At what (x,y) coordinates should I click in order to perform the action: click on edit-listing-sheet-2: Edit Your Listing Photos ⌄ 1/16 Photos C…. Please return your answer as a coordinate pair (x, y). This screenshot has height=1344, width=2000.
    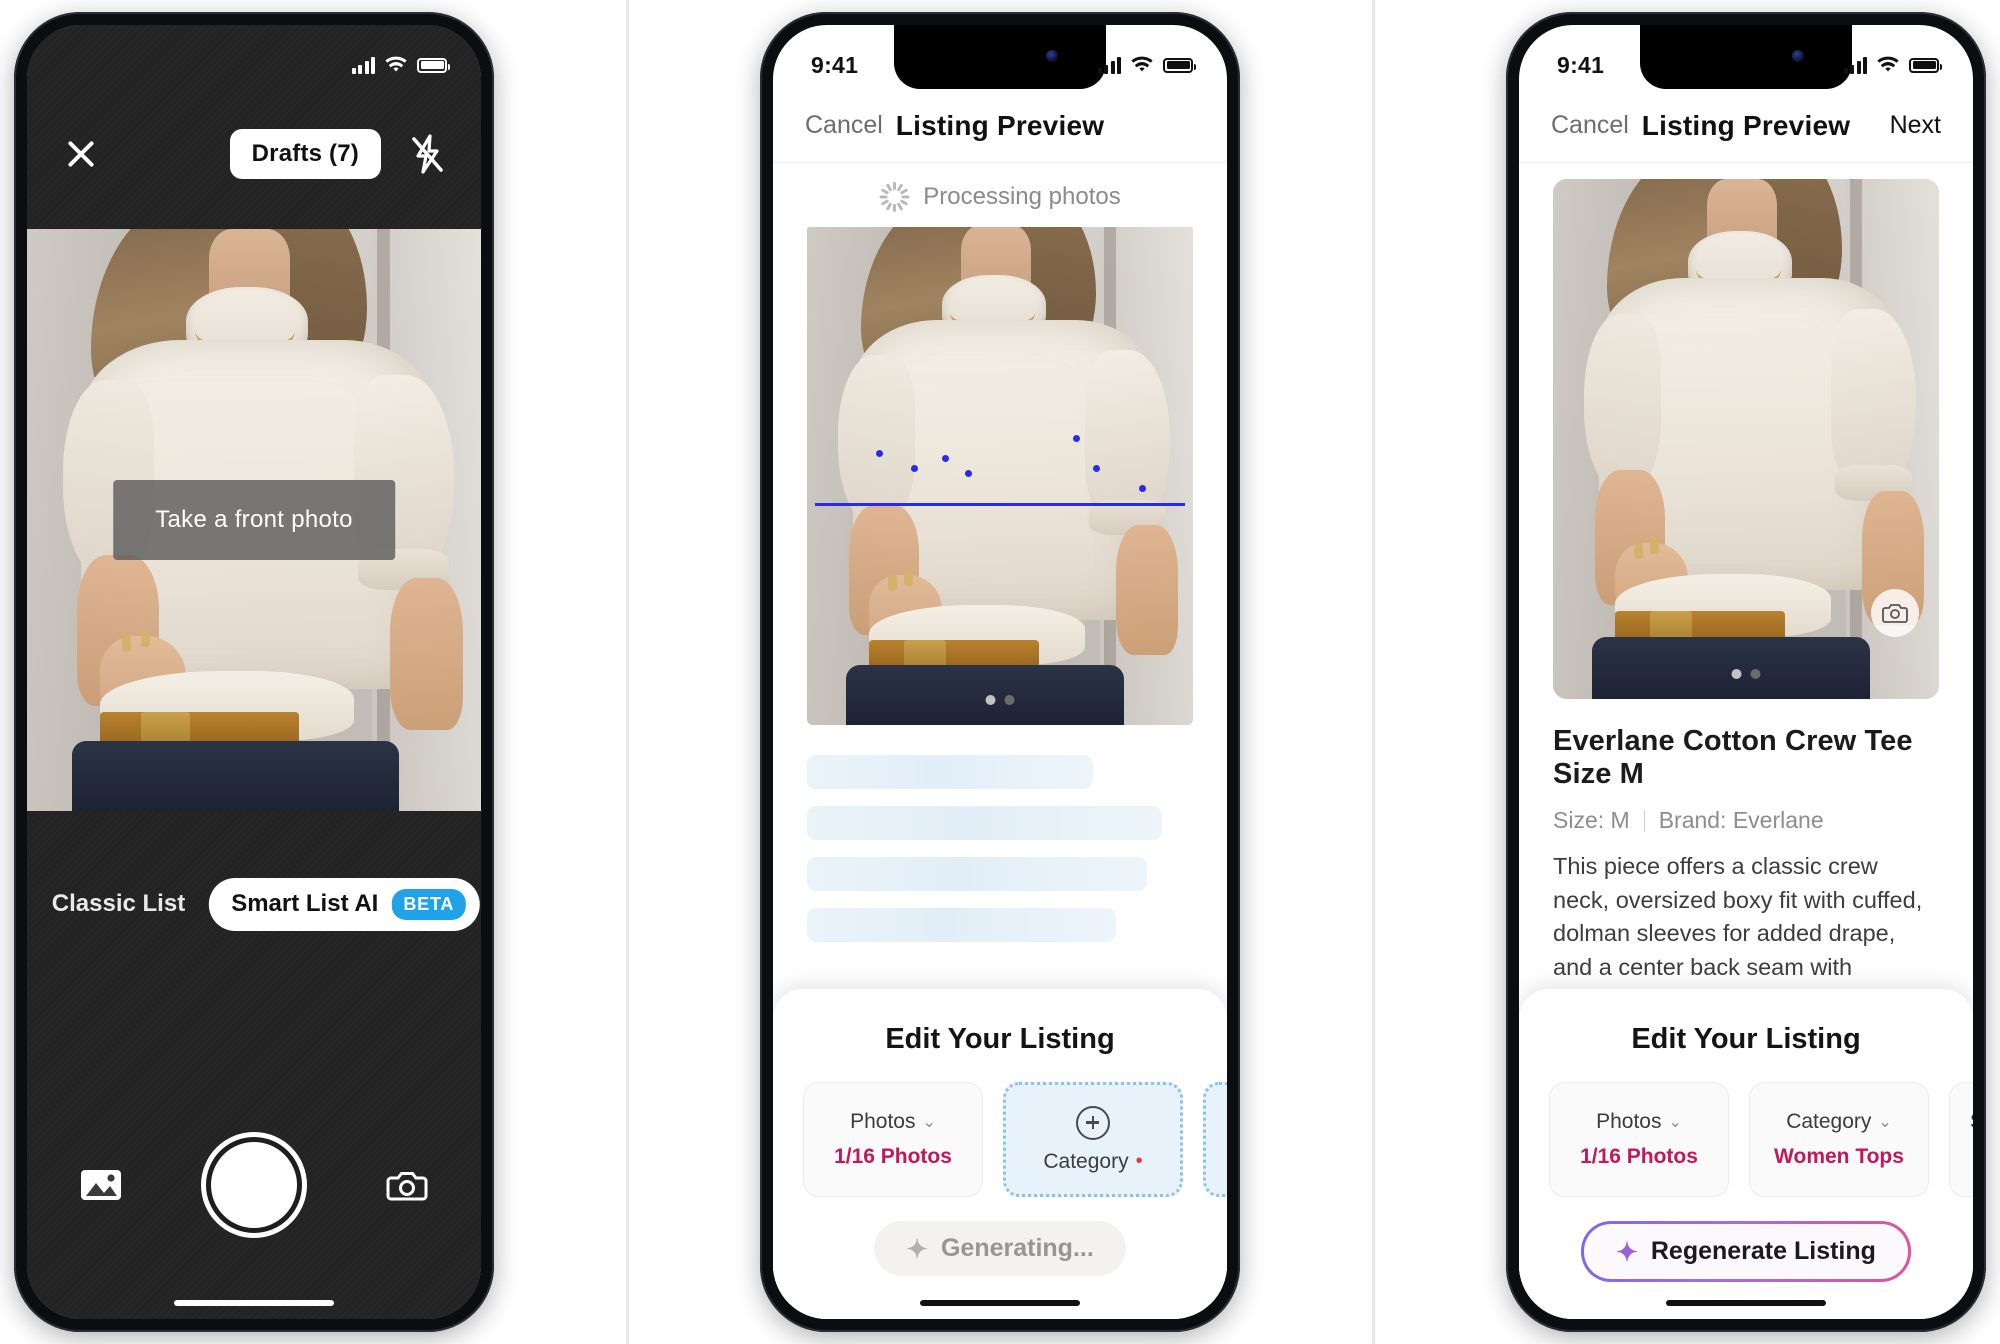
    Looking at the image, I should click on (1000, 1154).